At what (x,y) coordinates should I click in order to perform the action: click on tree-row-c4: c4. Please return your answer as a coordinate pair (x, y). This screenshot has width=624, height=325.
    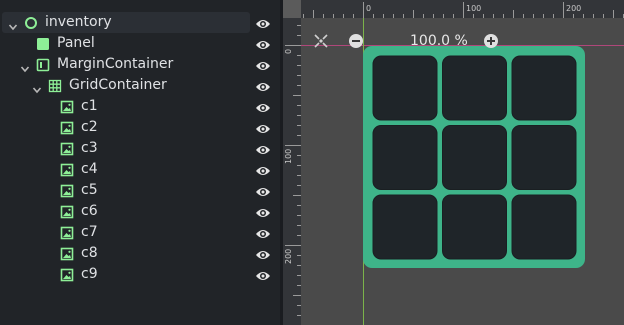
    Looking at the image, I should click on (139, 169).